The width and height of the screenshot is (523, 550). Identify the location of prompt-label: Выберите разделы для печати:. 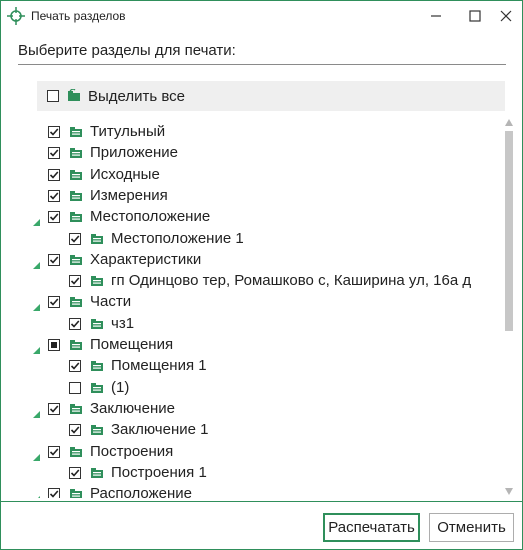
(127, 50).